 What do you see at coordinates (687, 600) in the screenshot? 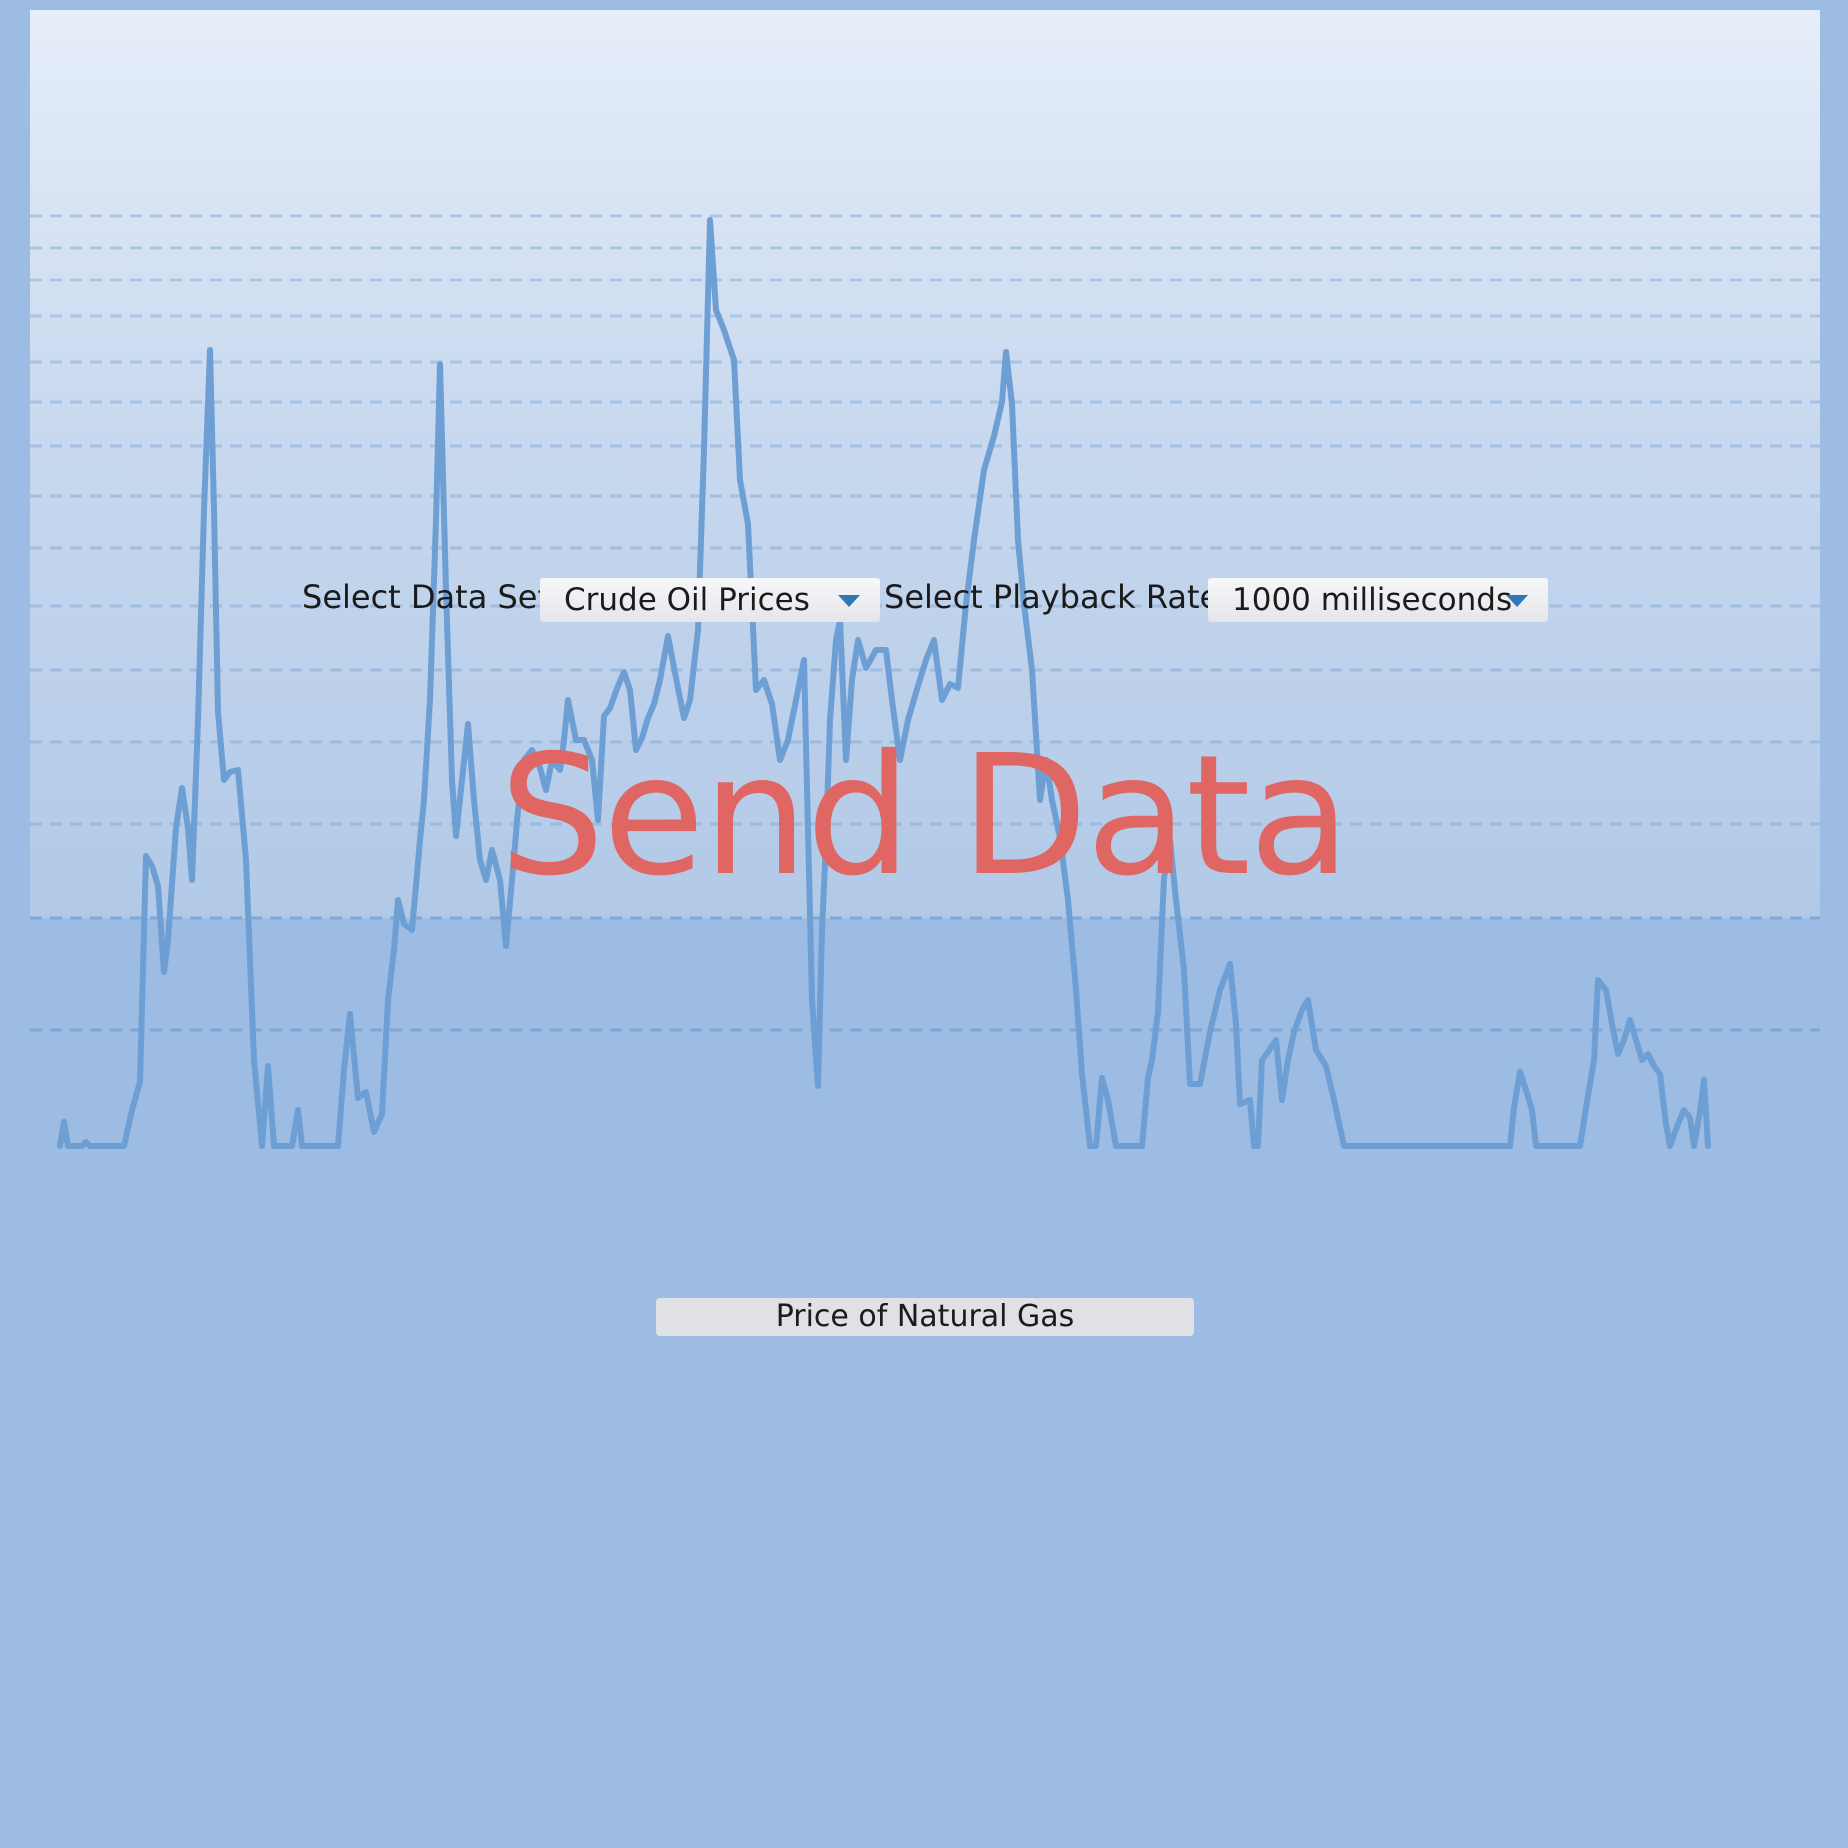
I see `data-set-selected-value: Crude Oil Prices` at bounding box center [687, 600].